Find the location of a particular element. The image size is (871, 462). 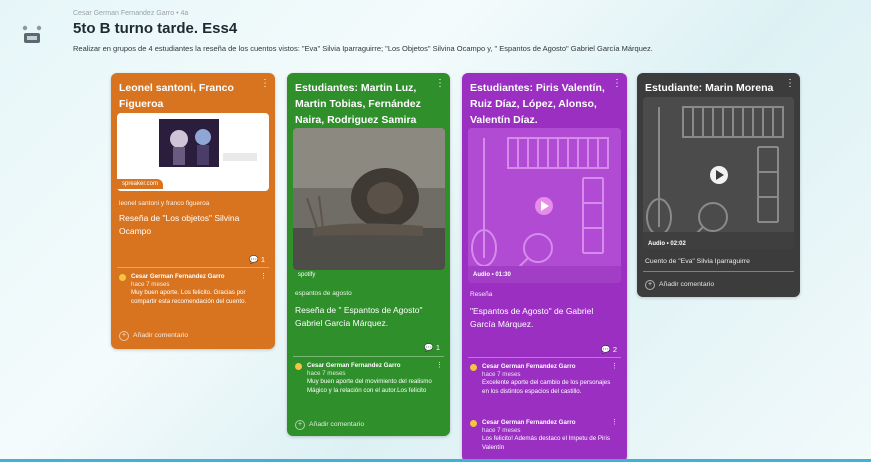

link-title: Cuento de "Eva" Silvia Iparraguirre is located at coordinates (697, 261).